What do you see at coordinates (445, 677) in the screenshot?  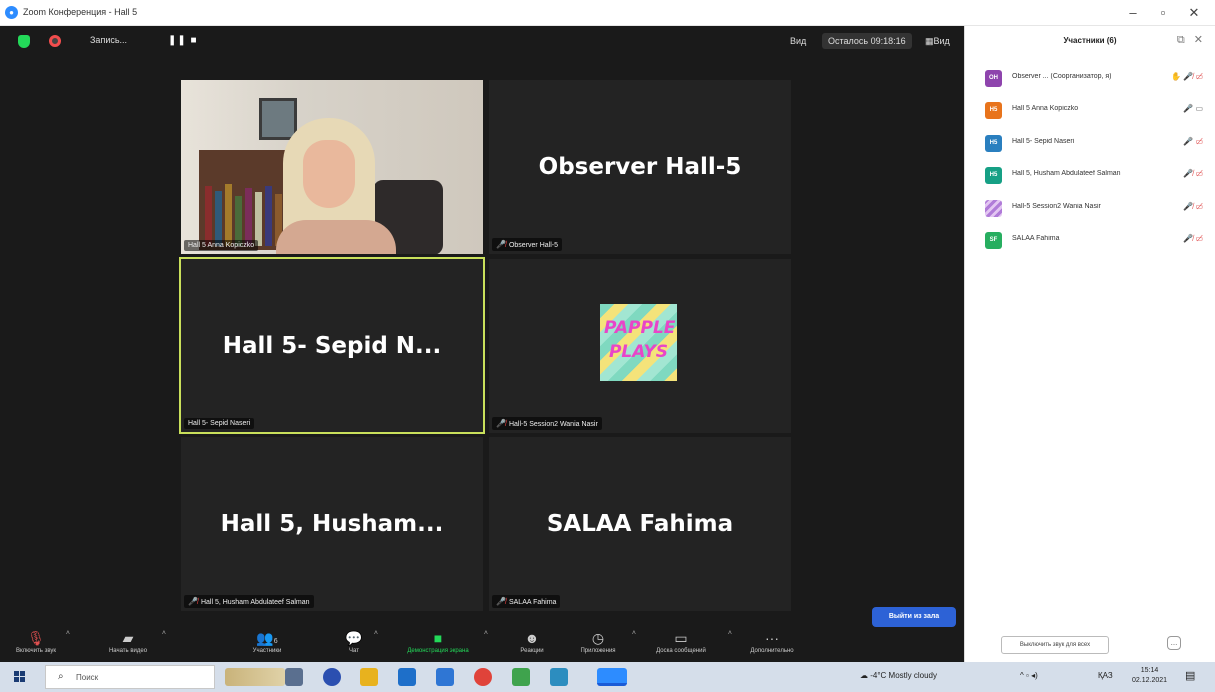 I see `mail-icon` at bounding box center [445, 677].